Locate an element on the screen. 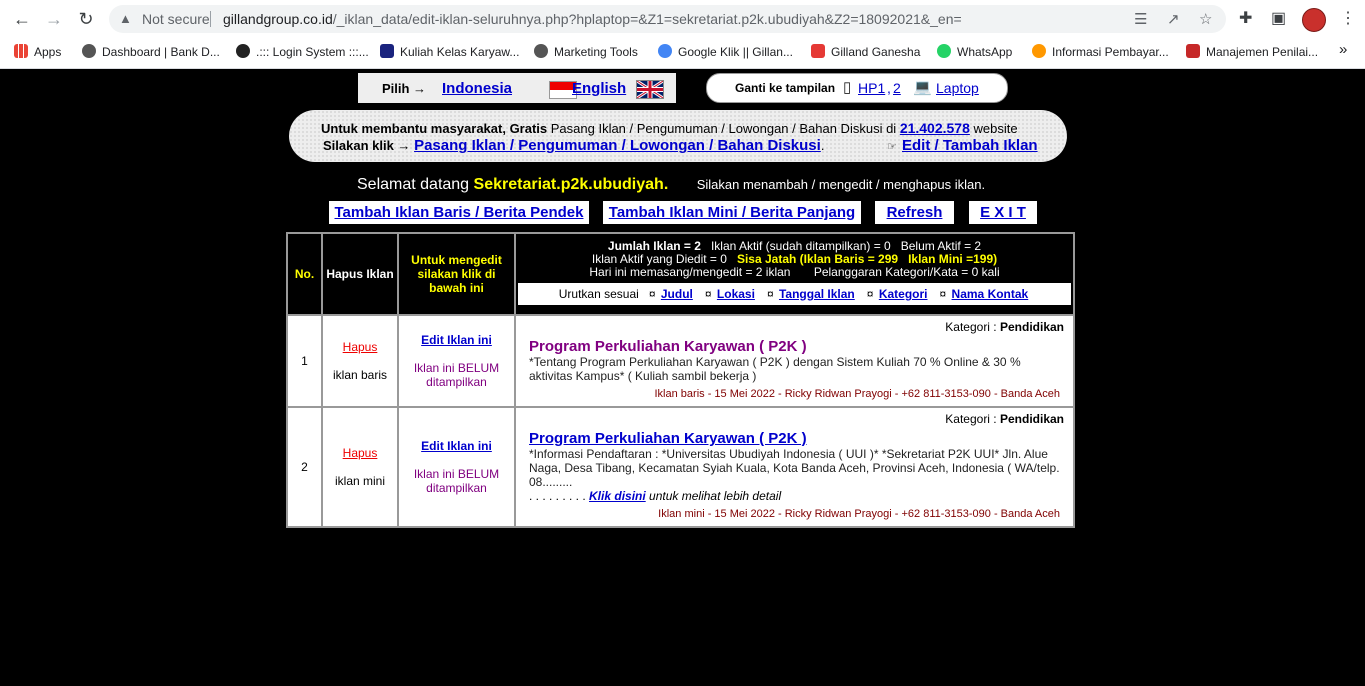 This screenshot has height=686, width=1365. header-edit: Untuk mengedit silakan klik di bawah ini is located at coordinates (456, 274).